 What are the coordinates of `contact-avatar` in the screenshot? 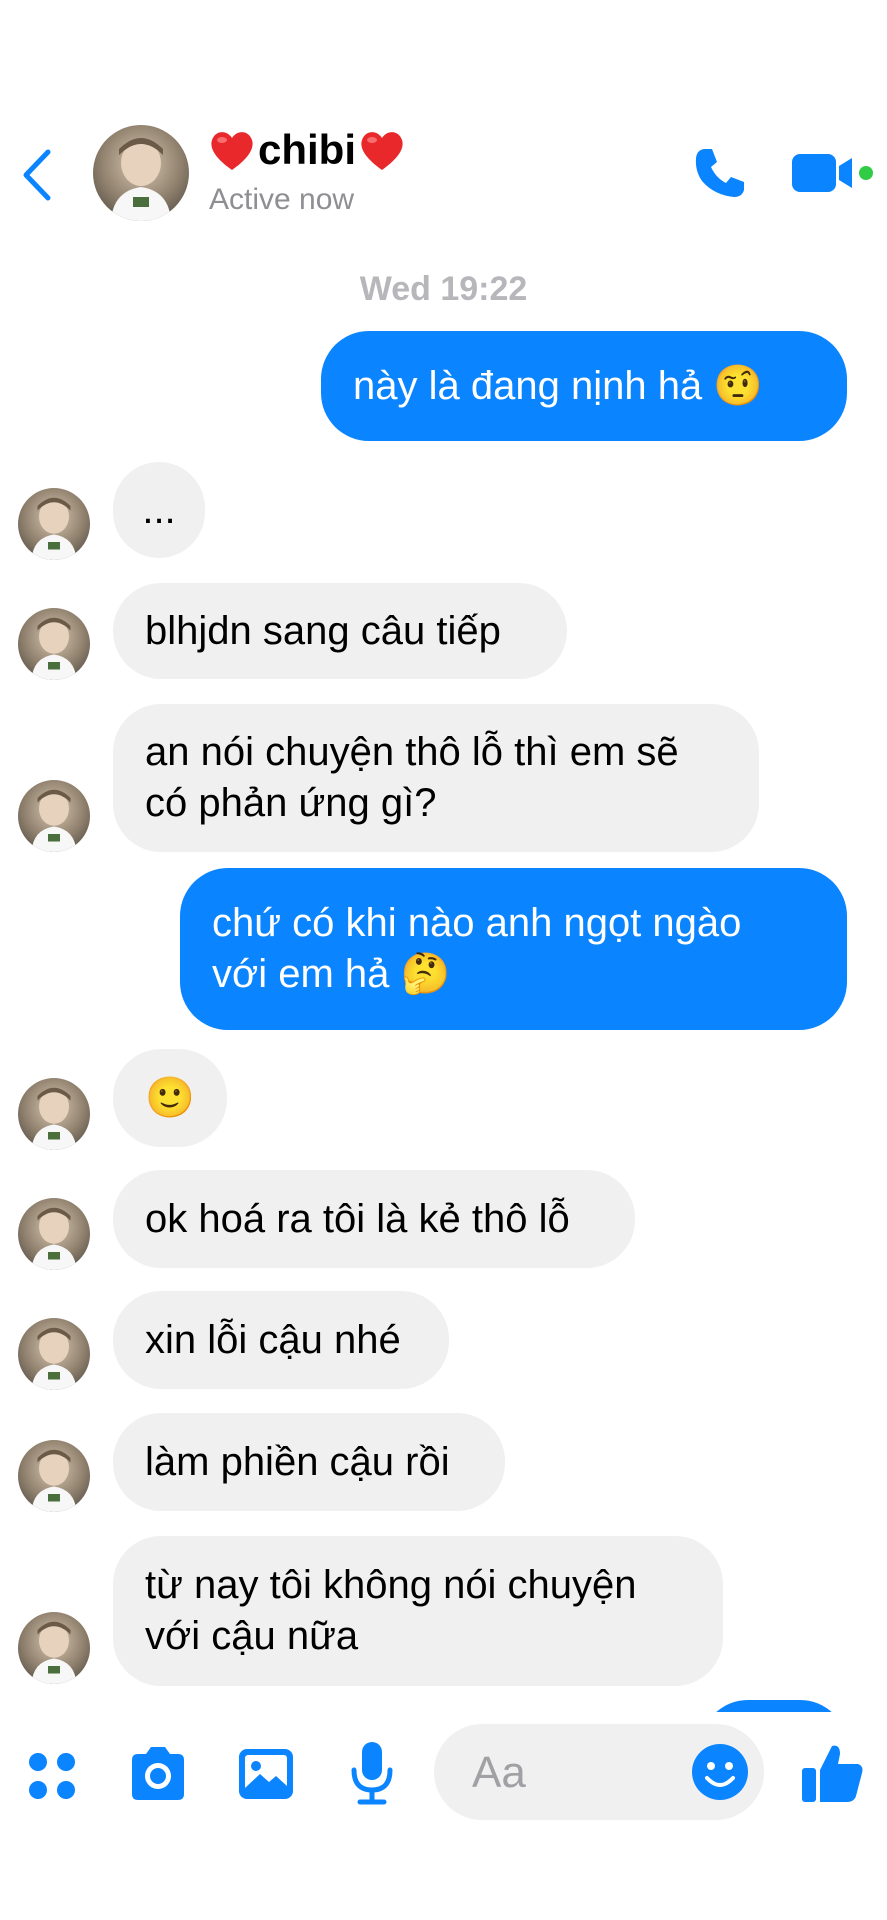 It's located at (141, 173).